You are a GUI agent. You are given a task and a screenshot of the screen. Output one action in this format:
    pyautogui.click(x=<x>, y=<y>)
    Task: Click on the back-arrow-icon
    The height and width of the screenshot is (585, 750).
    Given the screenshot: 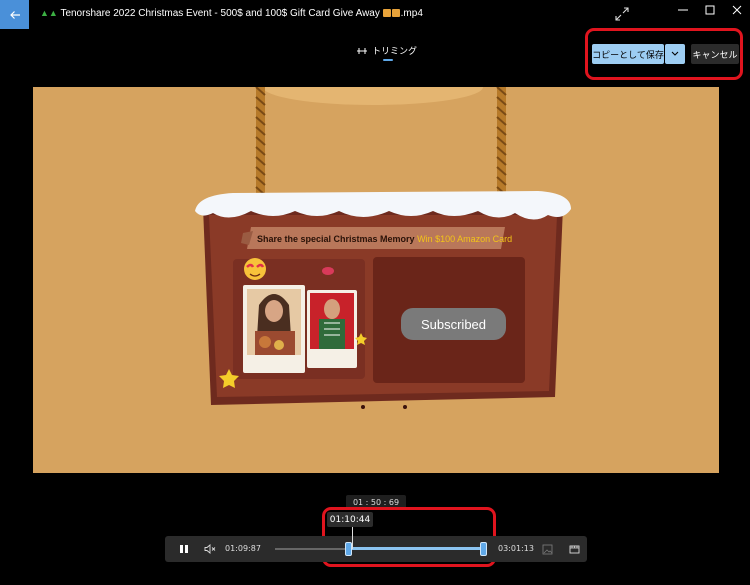 What is the action you would take?
    pyautogui.click(x=14, y=14)
    